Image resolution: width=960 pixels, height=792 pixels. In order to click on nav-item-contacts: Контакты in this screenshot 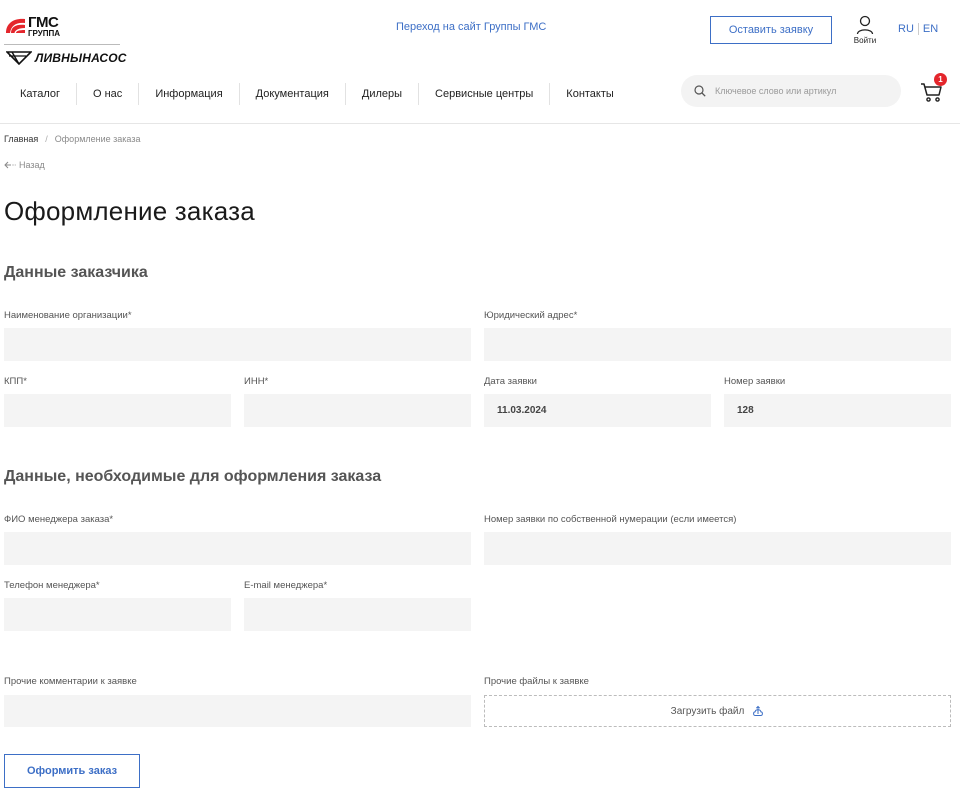, I will do `click(590, 94)`.